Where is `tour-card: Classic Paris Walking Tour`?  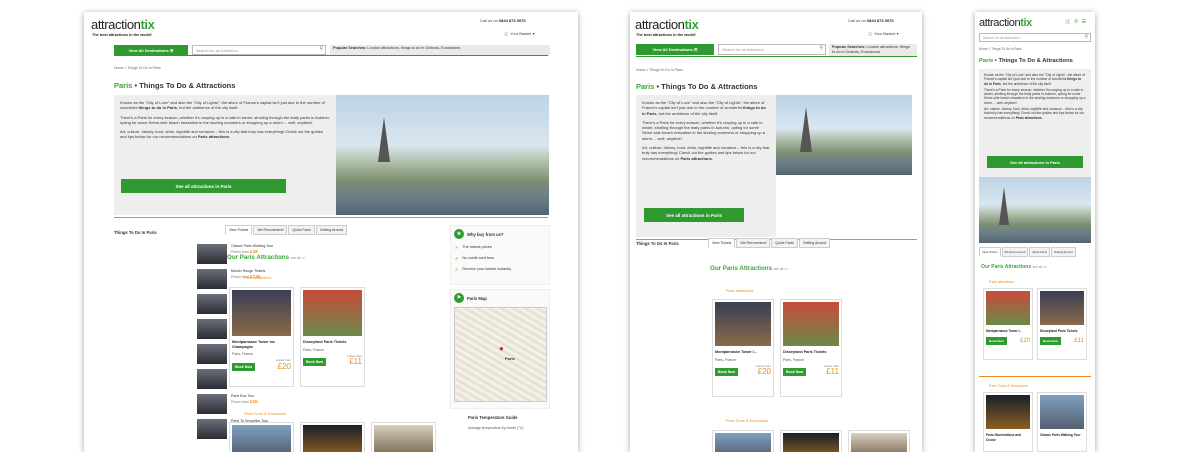
tour-card: Classic Paris Walking Tour is located at coordinates (1062, 422).